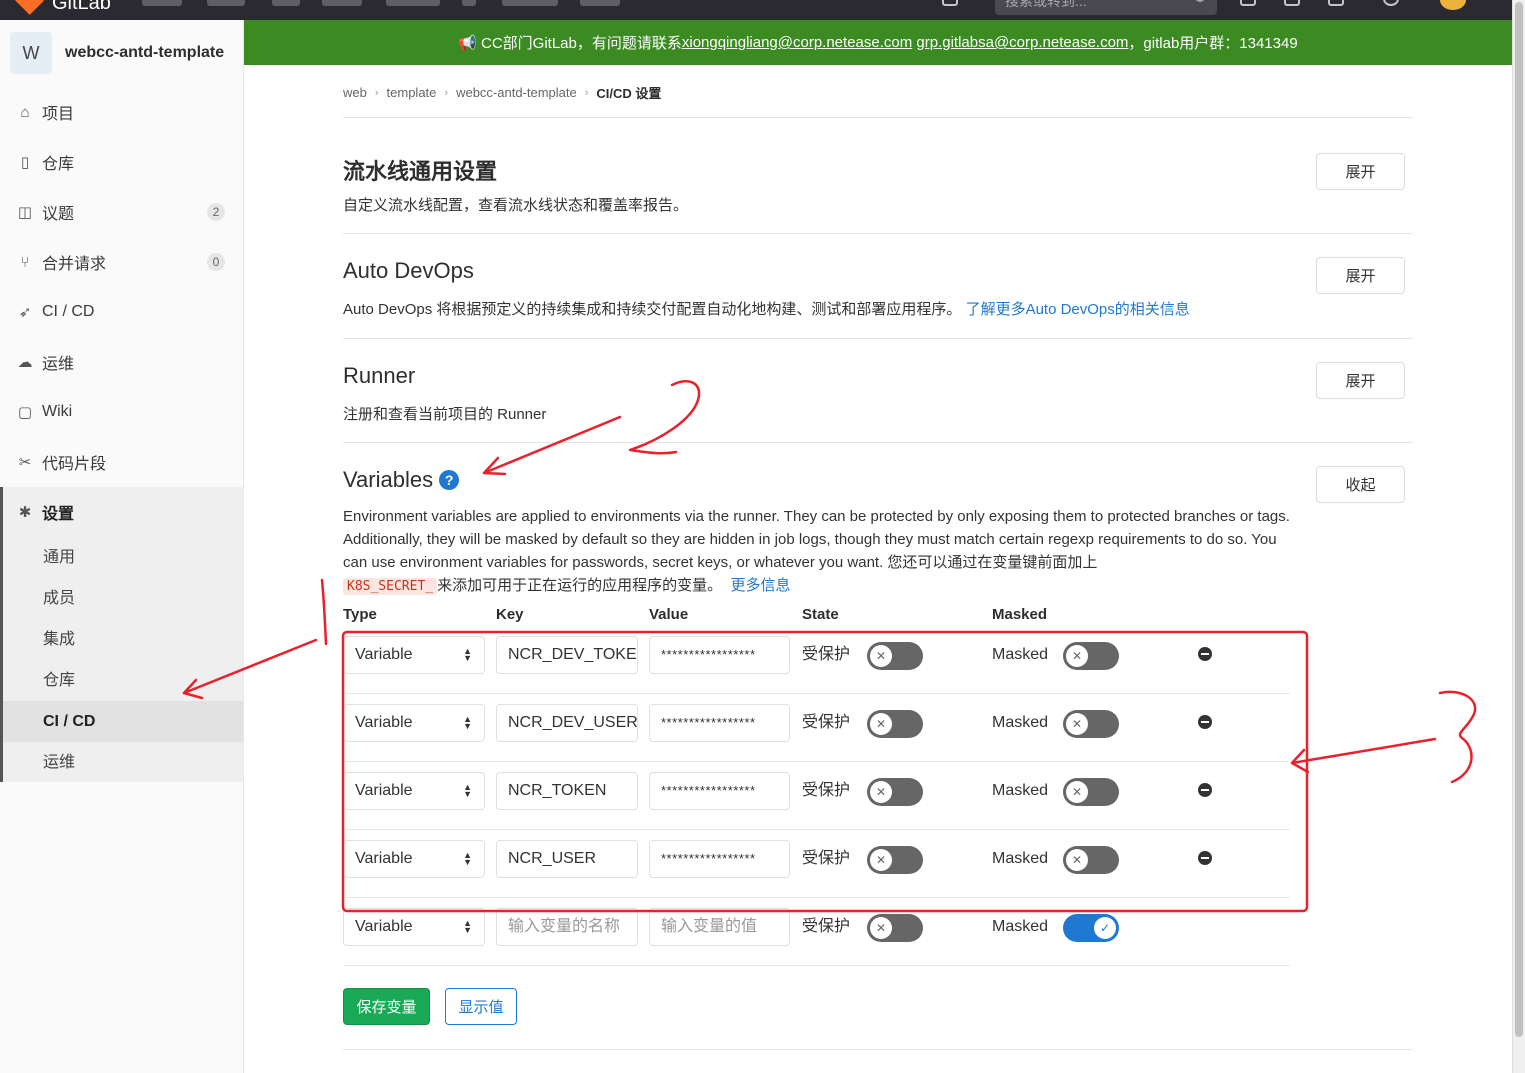 This screenshot has height=1073, width=1525. I want to click on select-caret-icon: ▲ ▼, so click(467, 926).